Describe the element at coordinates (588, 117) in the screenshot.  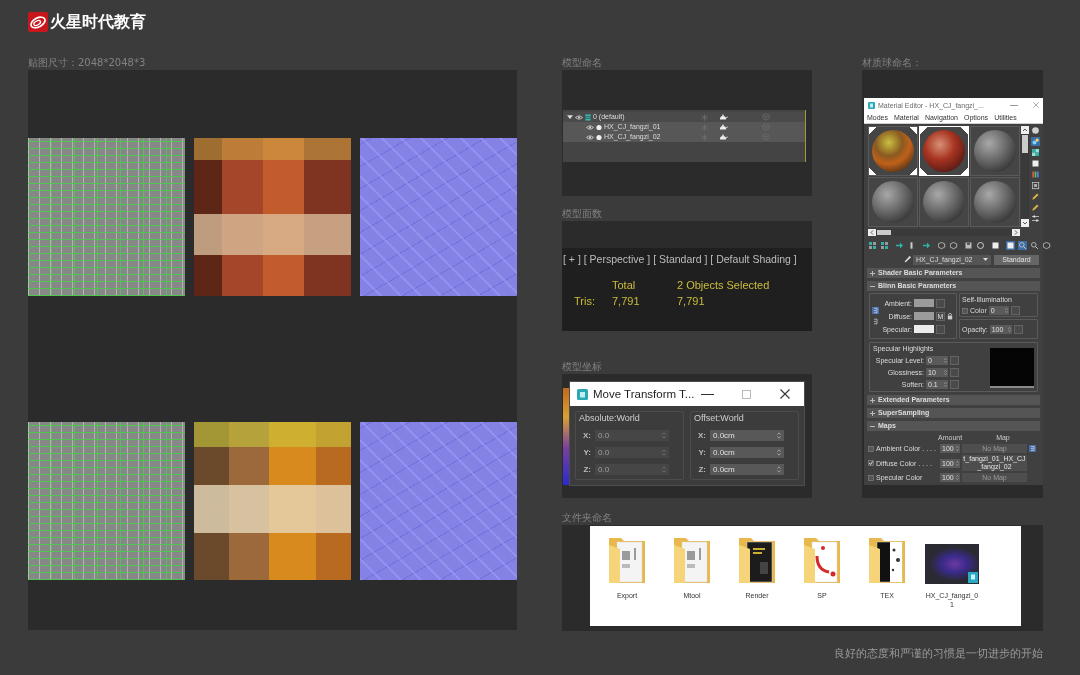
I see `layers-icon` at that location.